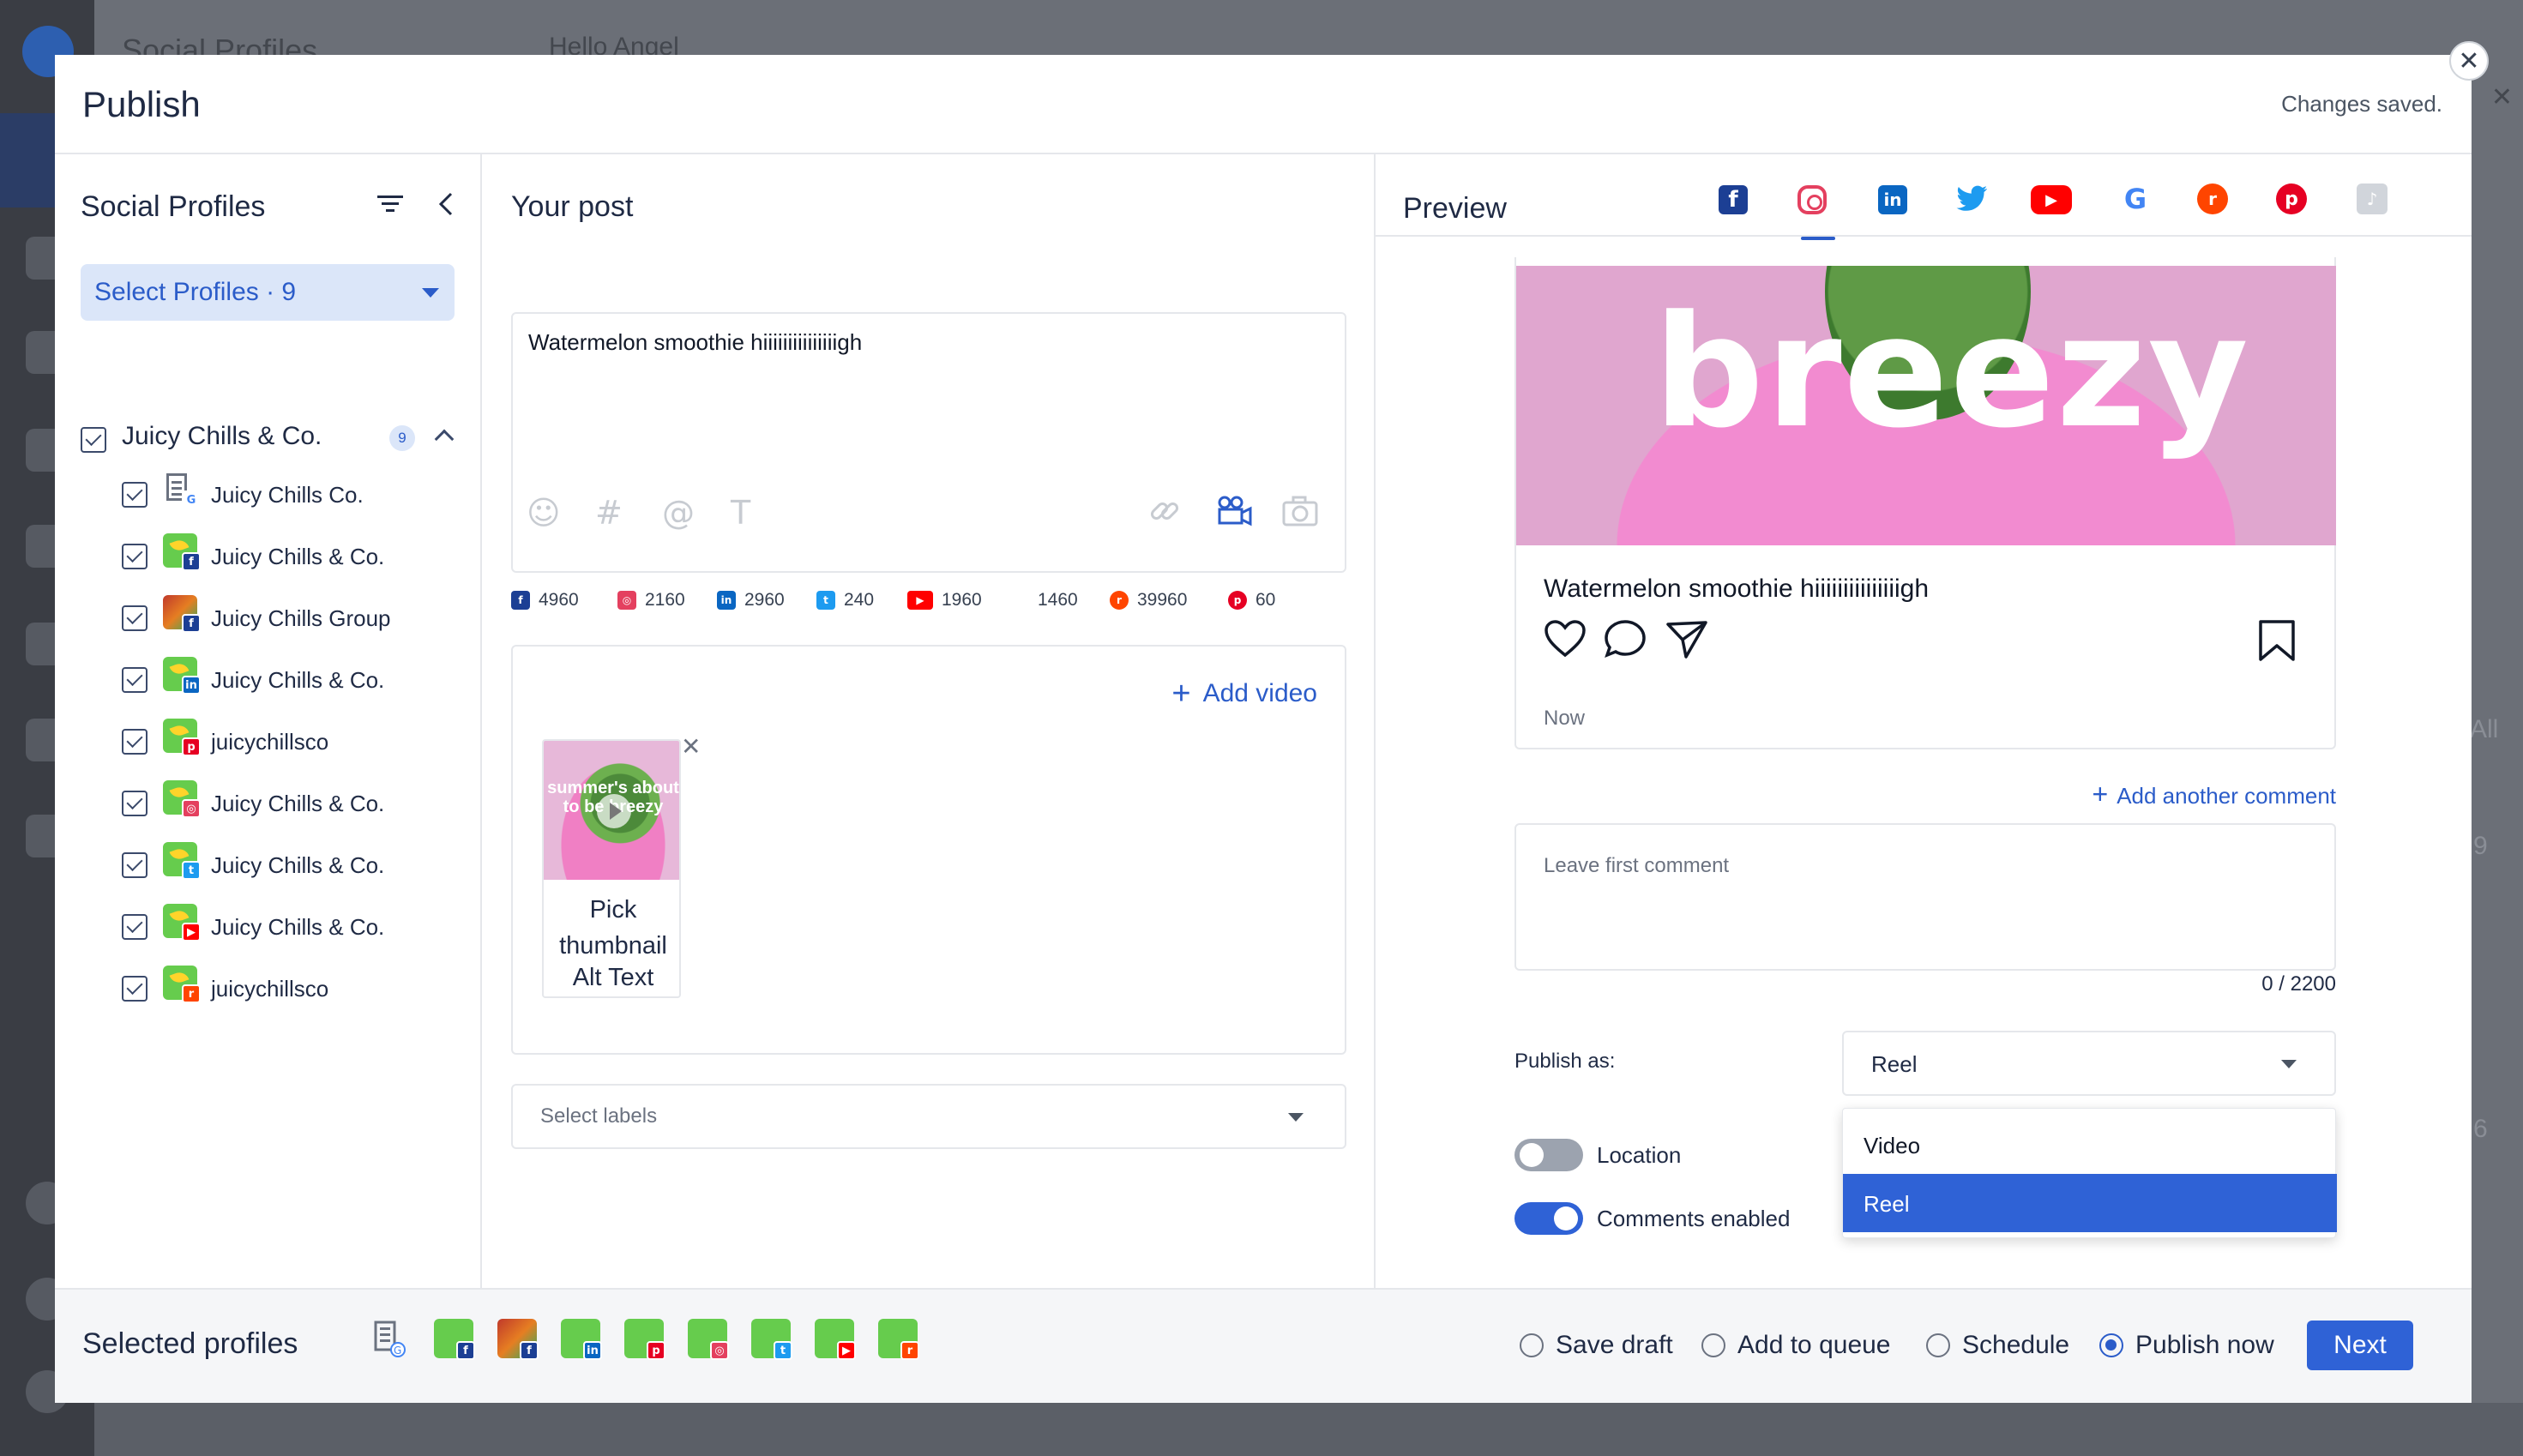 The image size is (2523, 1456). What do you see at coordinates (611, 978) in the screenshot?
I see `alt-text-link: Alt Text` at bounding box center [611, 978].